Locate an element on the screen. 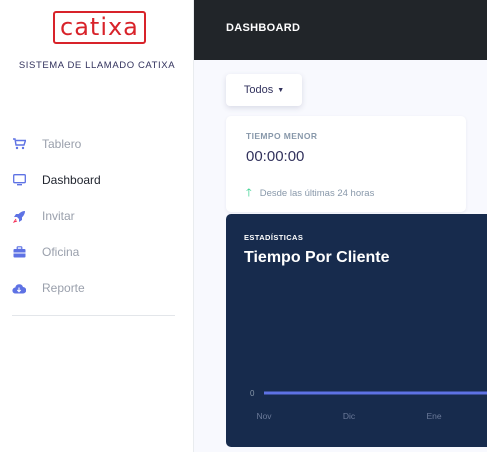  arrow-up-icon: 🡑 is located at coordinates (249, 193).